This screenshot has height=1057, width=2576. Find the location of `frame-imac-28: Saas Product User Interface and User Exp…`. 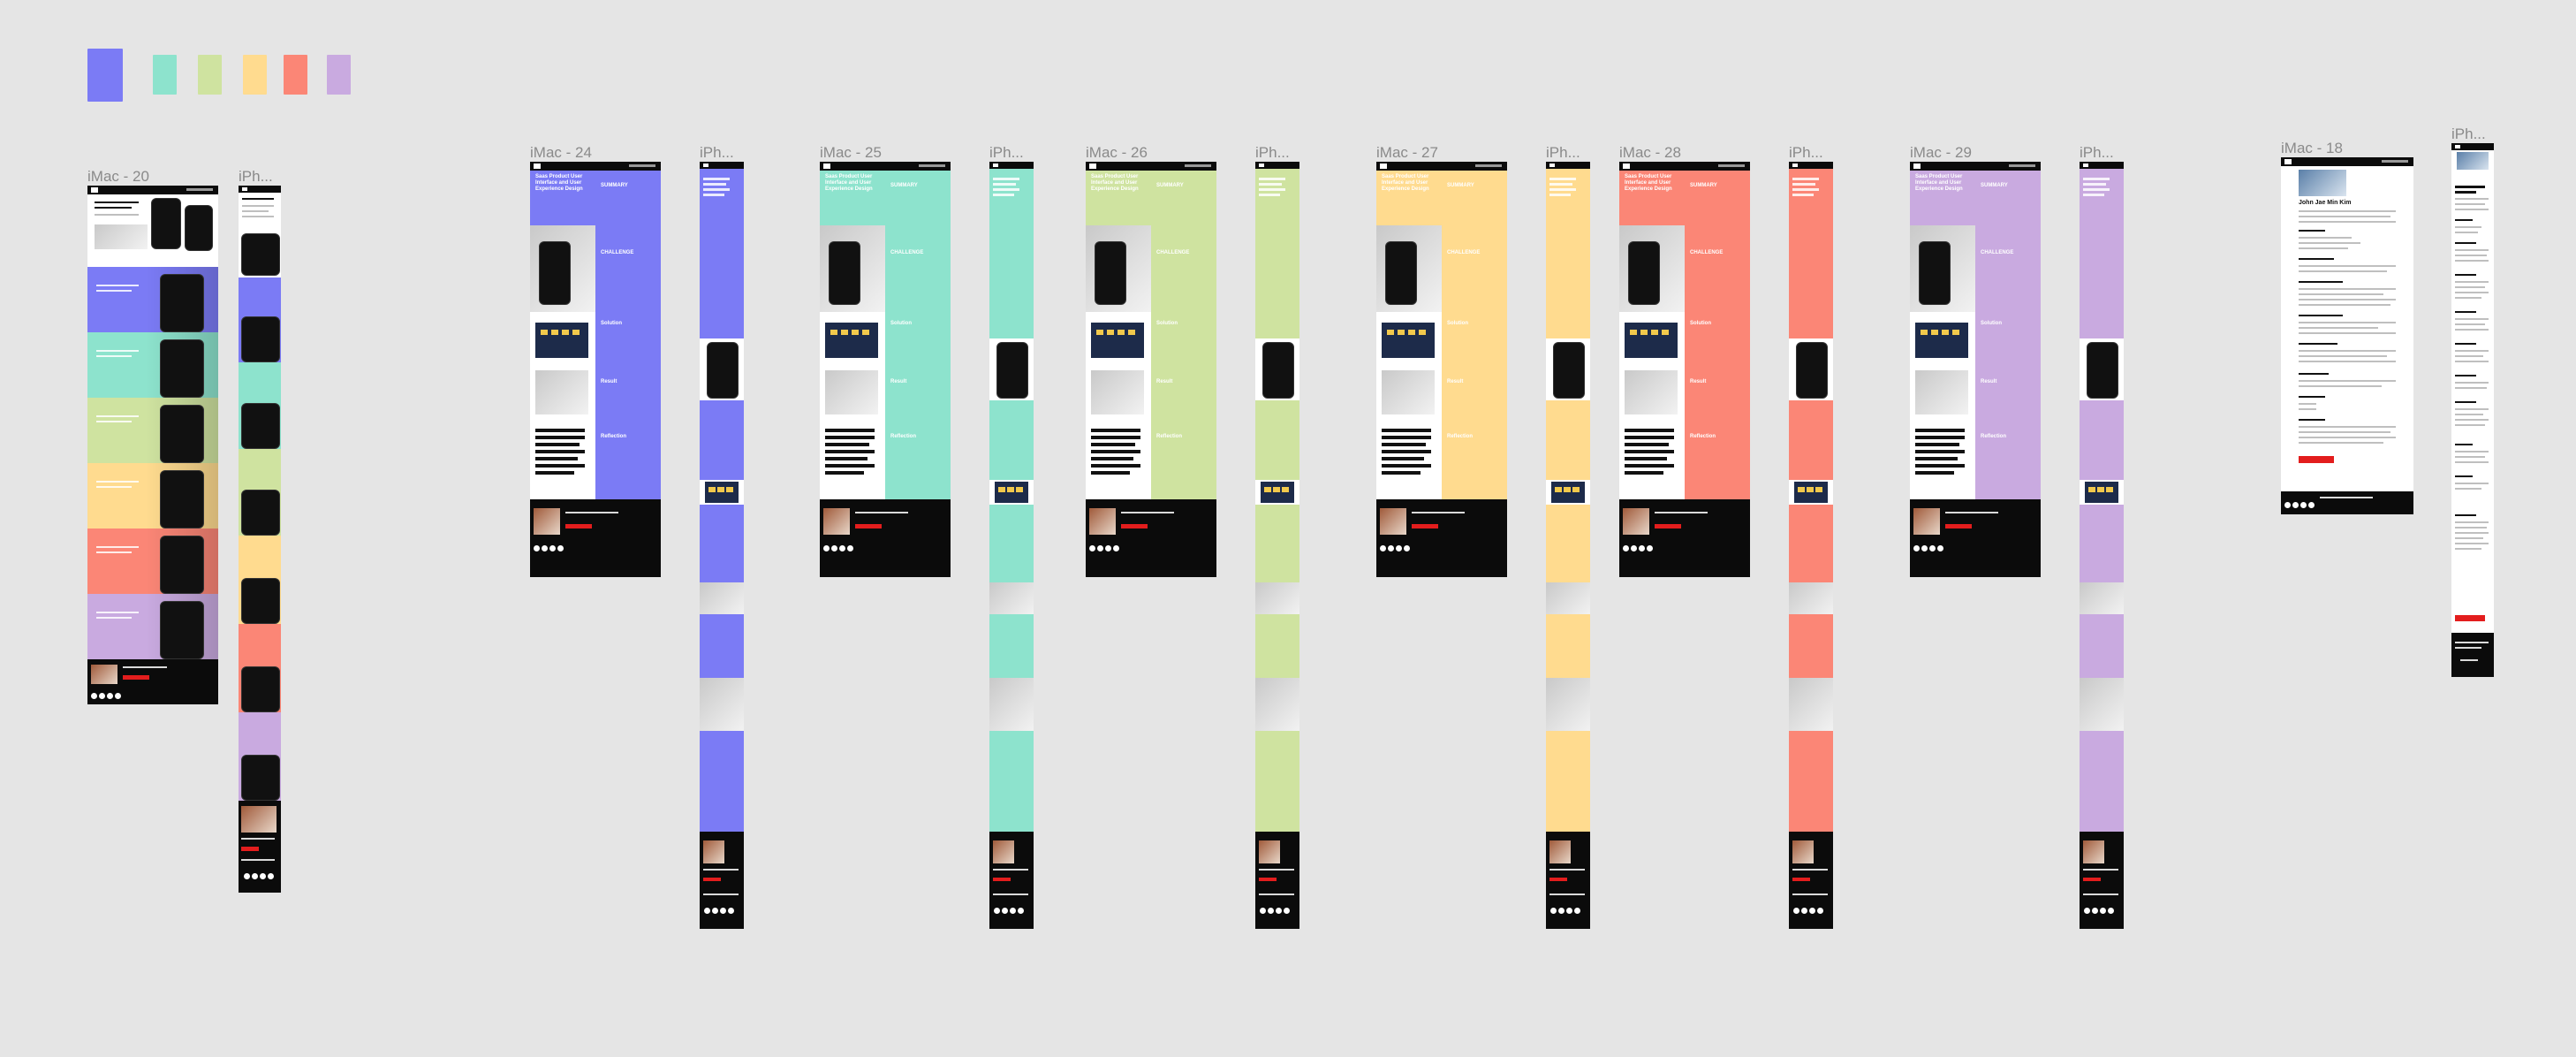

frame-imac-28: Saas Product User Interface and User Exp… is located at coordinates (1685, 369).